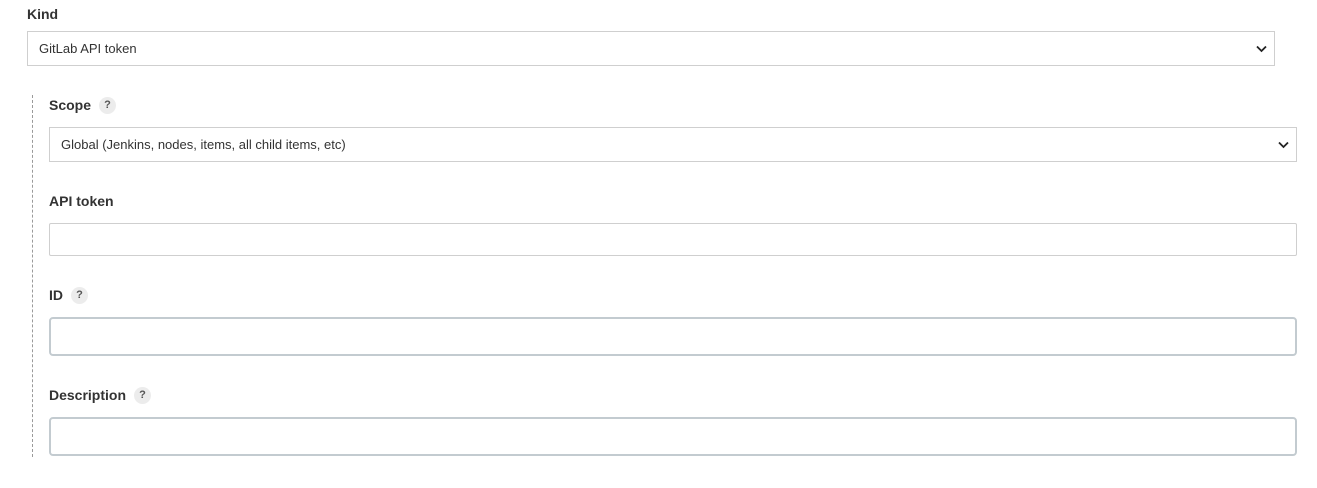  What do you see at coordinates (673, 239) in the screenshot?
I see `api-token-input` at bounding box center [673, 239].